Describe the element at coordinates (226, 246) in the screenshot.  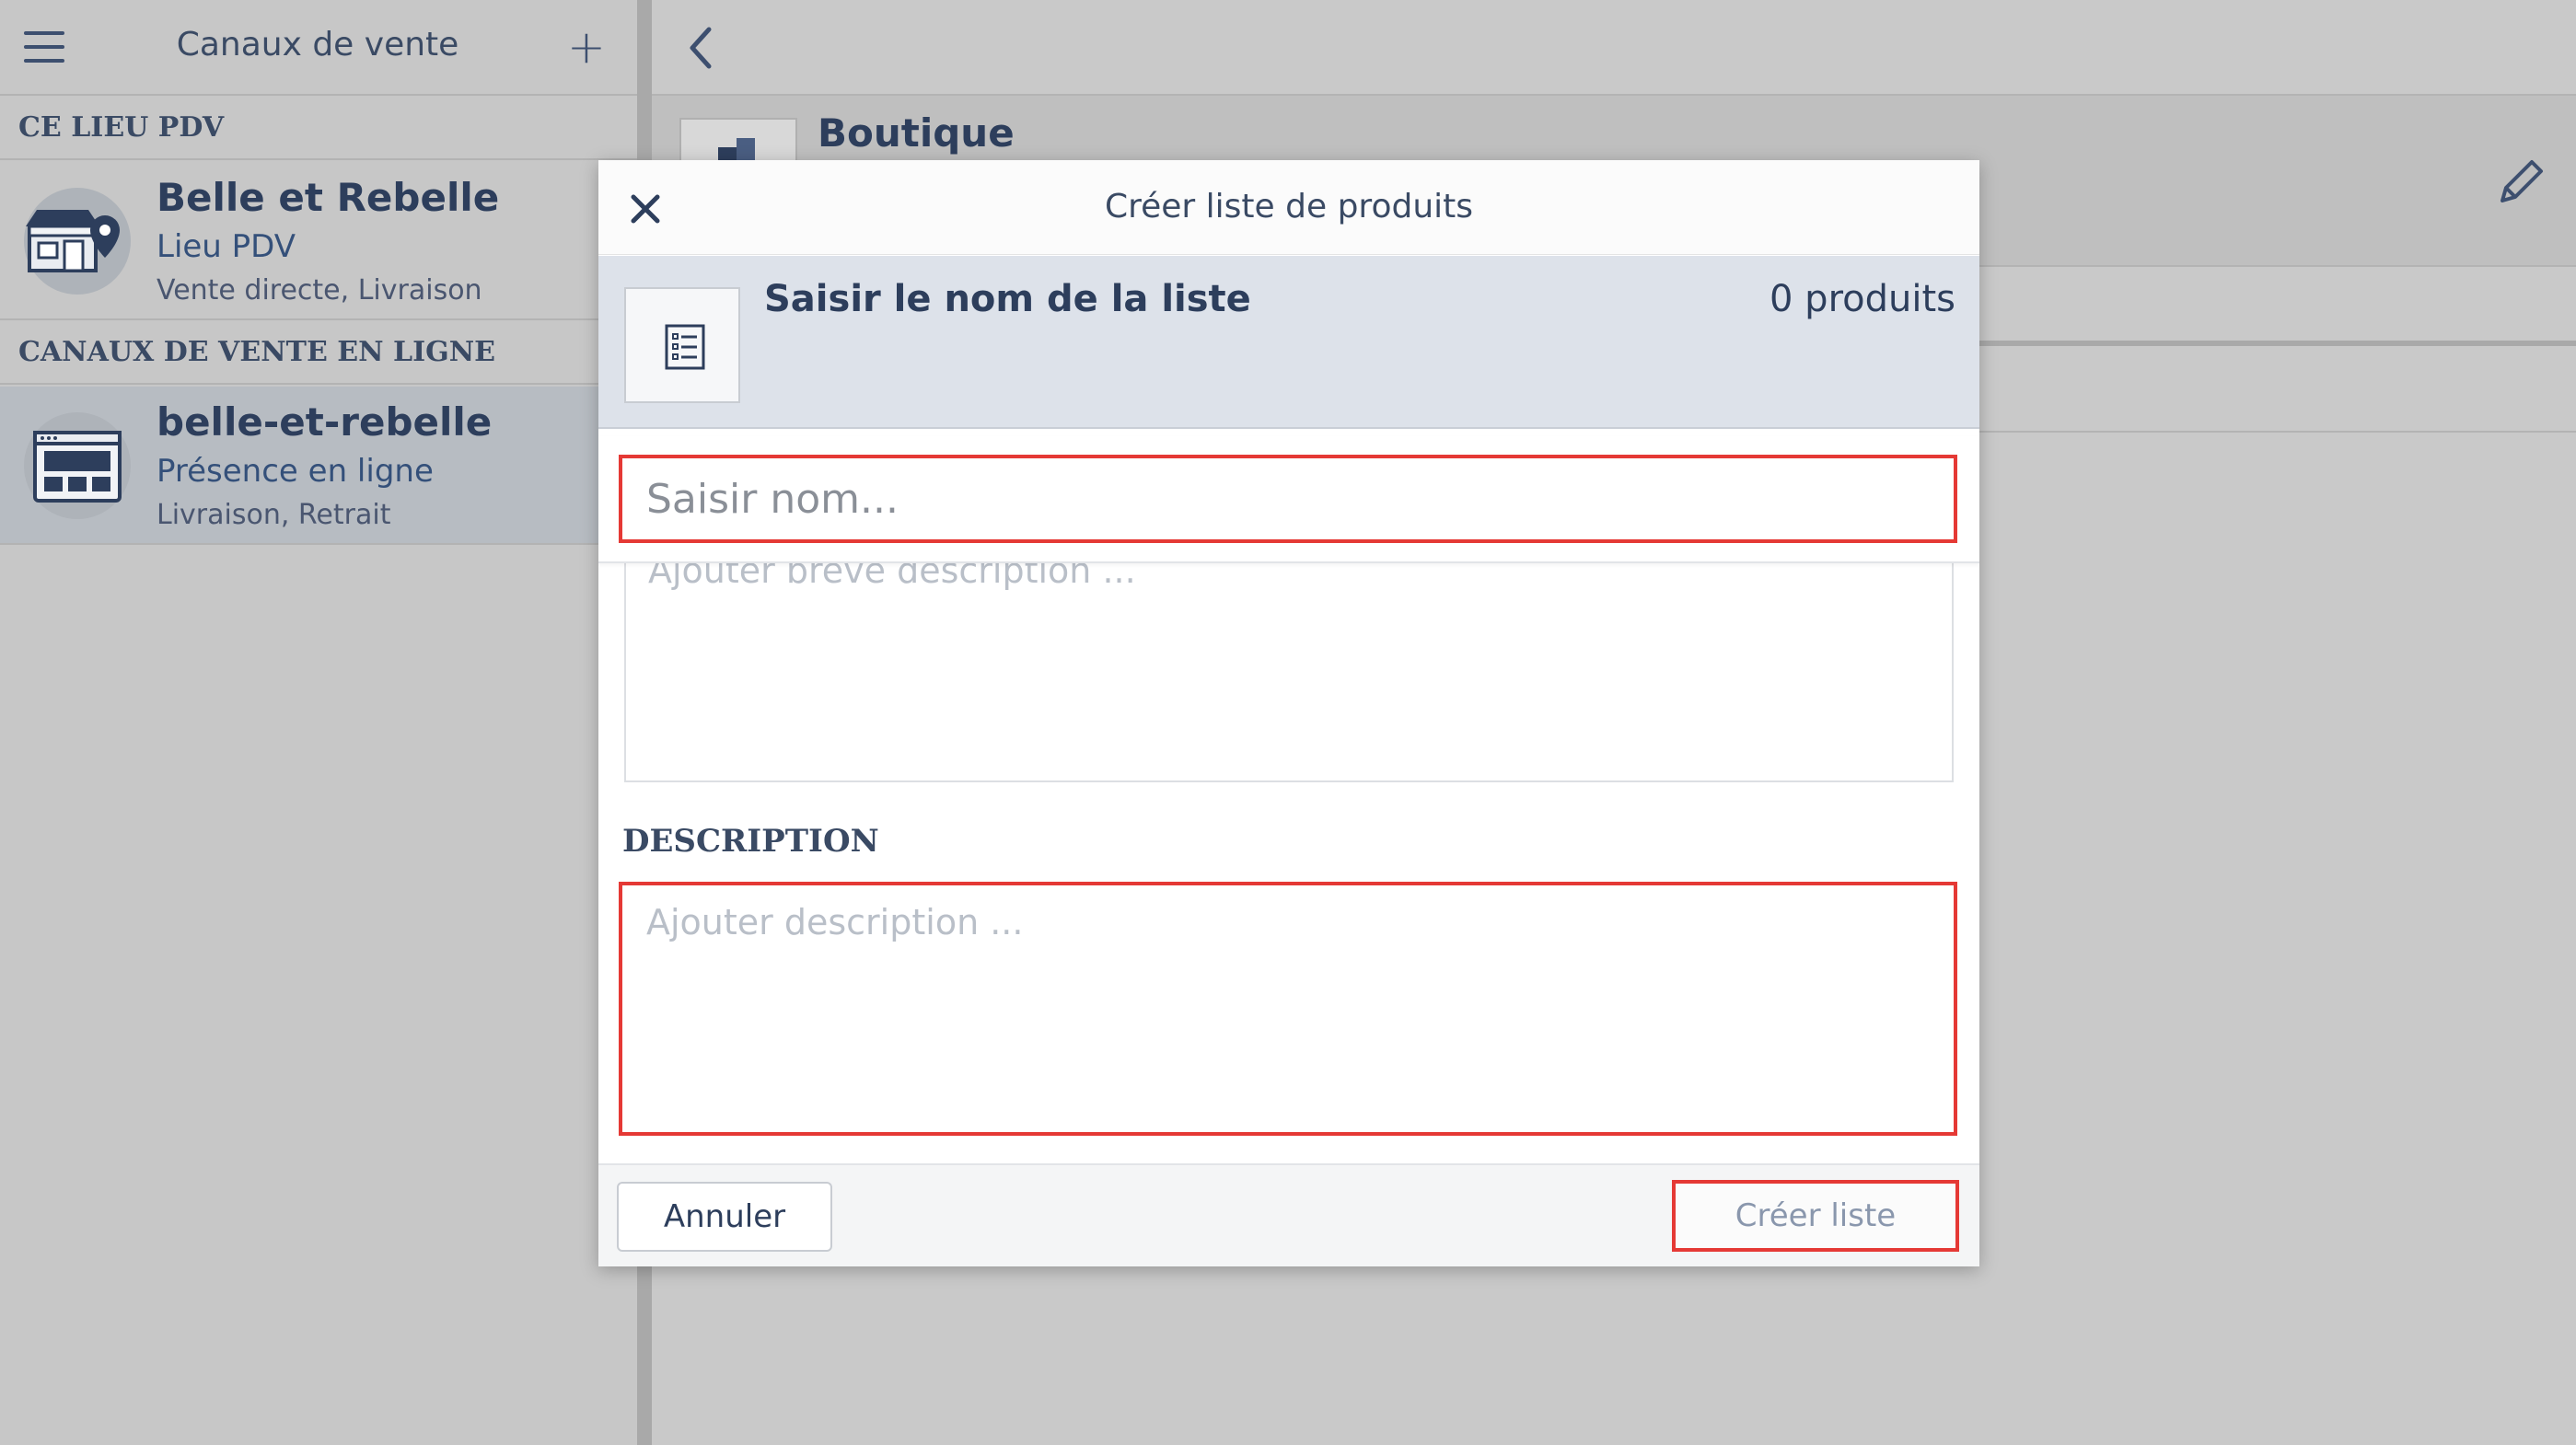
I see `channel-type: Lieu PDV` at that location.